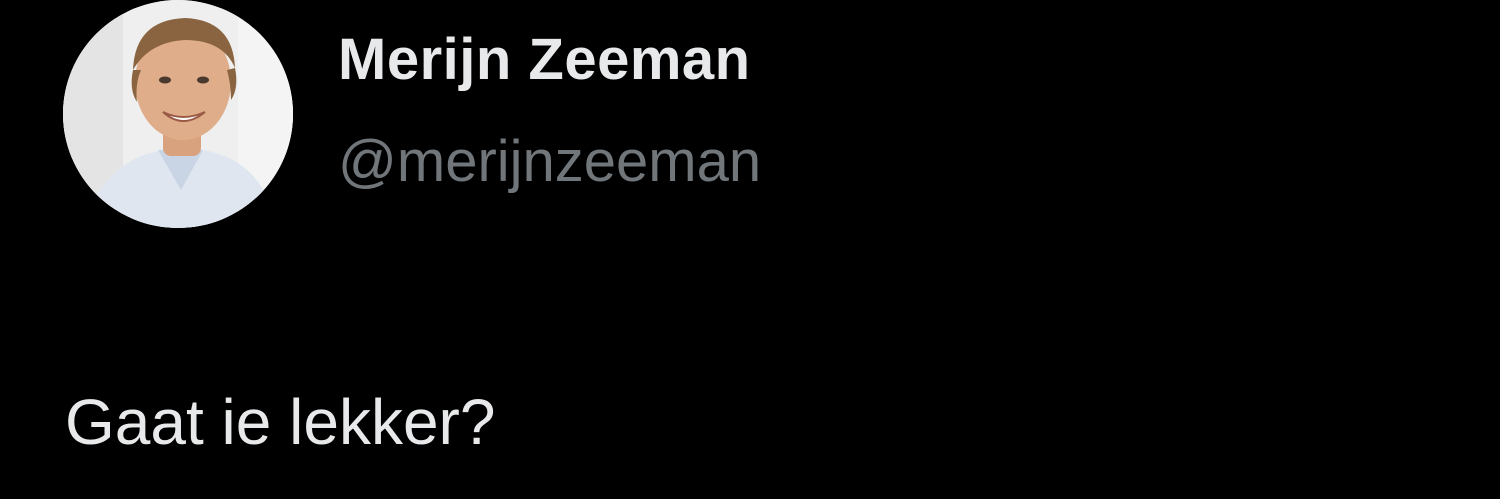 The height and width of the screenshot is (499, 1500). Describe the element at coordinates (280, 422) in the screenshot. I see `tweet-text: Gaat ie lekker?` at that location.